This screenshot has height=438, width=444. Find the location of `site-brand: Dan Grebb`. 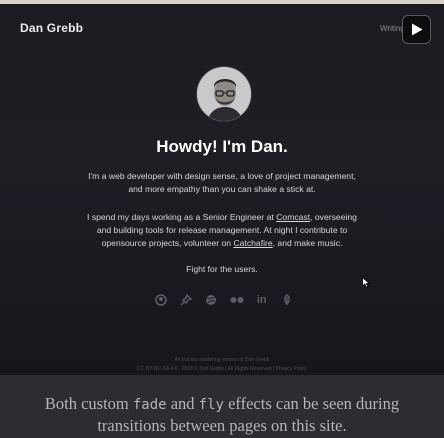

site-brand: Dan Grebb is located at coordinates (51, 28).